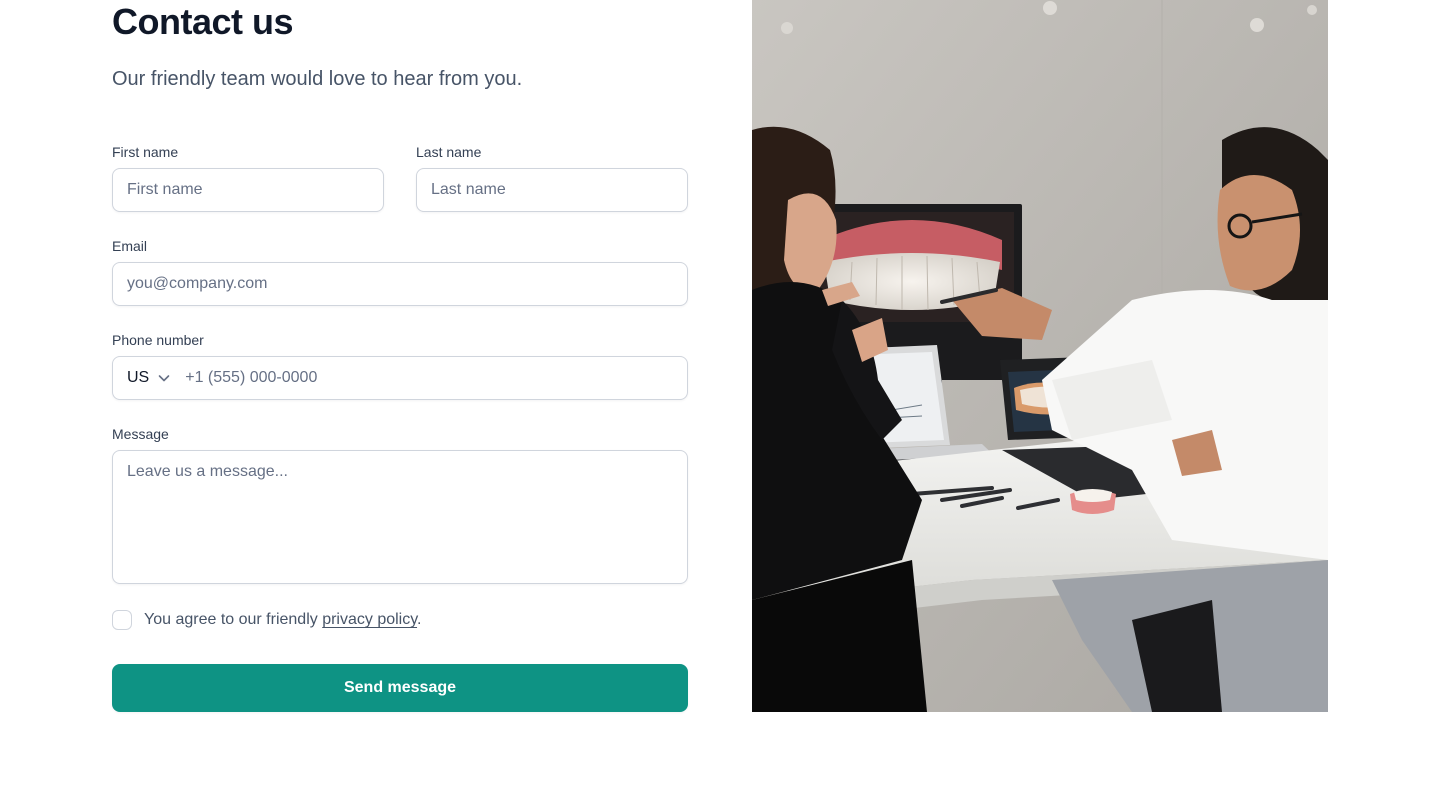 Image resolution: width=1440 pixels, height=808 pixels. Describe the element at coordinates (429, 378) in the screenshot. I see `phone-input` at that location.